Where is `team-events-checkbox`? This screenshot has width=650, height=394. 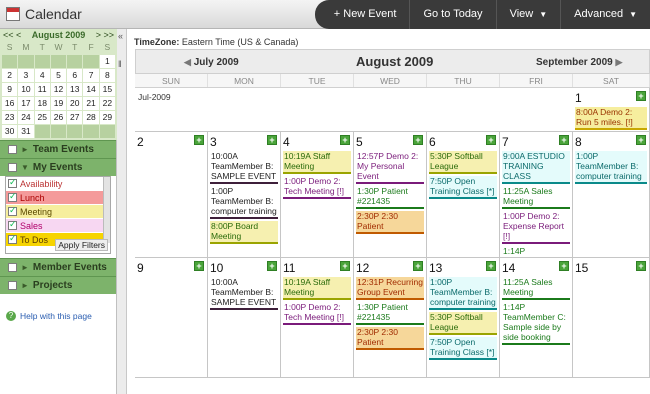
team-events-checkbox is located at coordinates (12, 149).